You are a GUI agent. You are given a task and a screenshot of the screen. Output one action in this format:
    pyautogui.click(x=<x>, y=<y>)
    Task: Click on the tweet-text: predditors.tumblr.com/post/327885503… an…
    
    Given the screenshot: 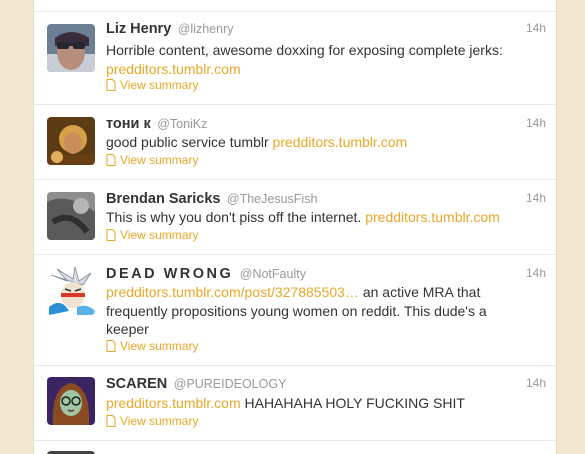 What is the action you would take?
    pyautogui.click(x=316, y=311)
    